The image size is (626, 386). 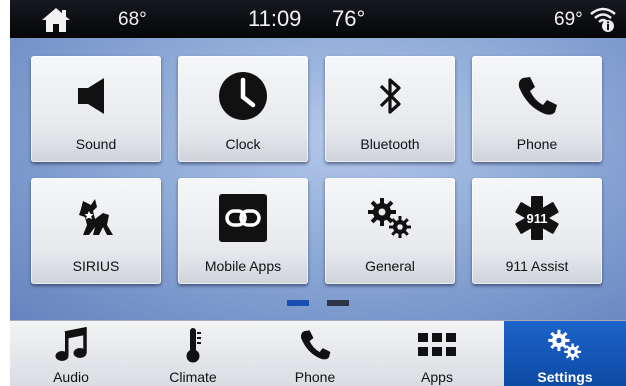 What do you see at coordinates (390, 96) in the screenshot?
I see `bluetooth-icon` at bounding box center [390, 96].